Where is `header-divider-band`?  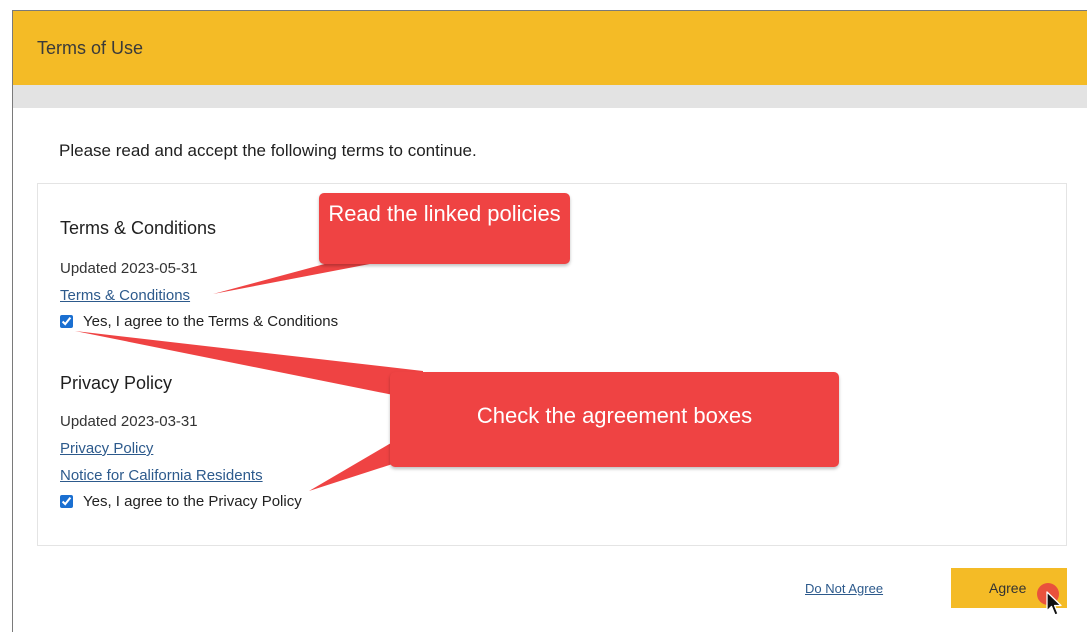
header-divider-band is located at coordinates (550, 96).